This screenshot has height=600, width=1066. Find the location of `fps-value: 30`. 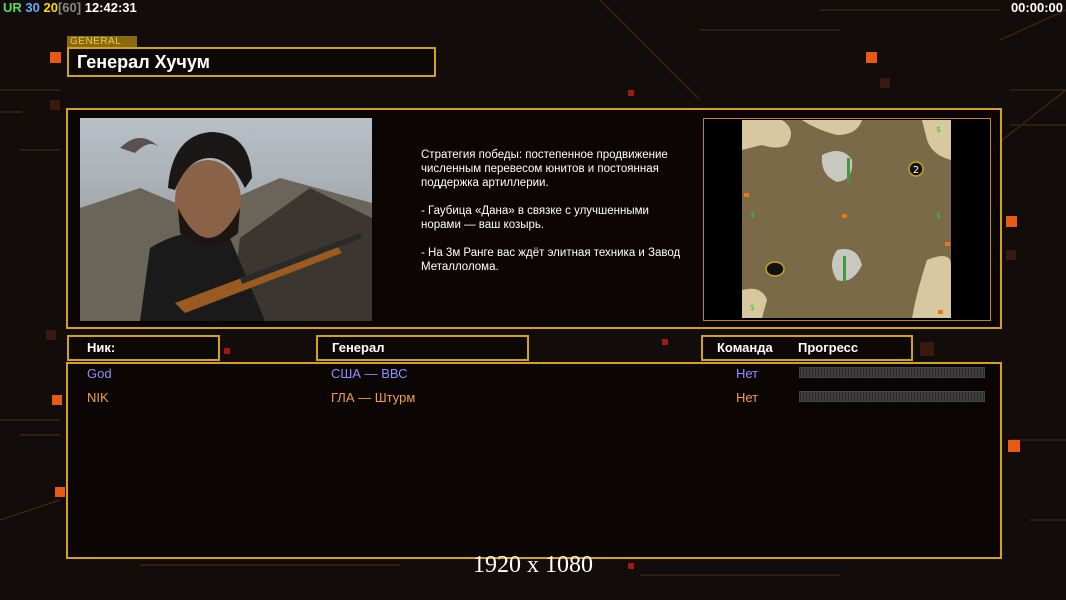

fps-value: 30 is located at coordinates (32, 7).